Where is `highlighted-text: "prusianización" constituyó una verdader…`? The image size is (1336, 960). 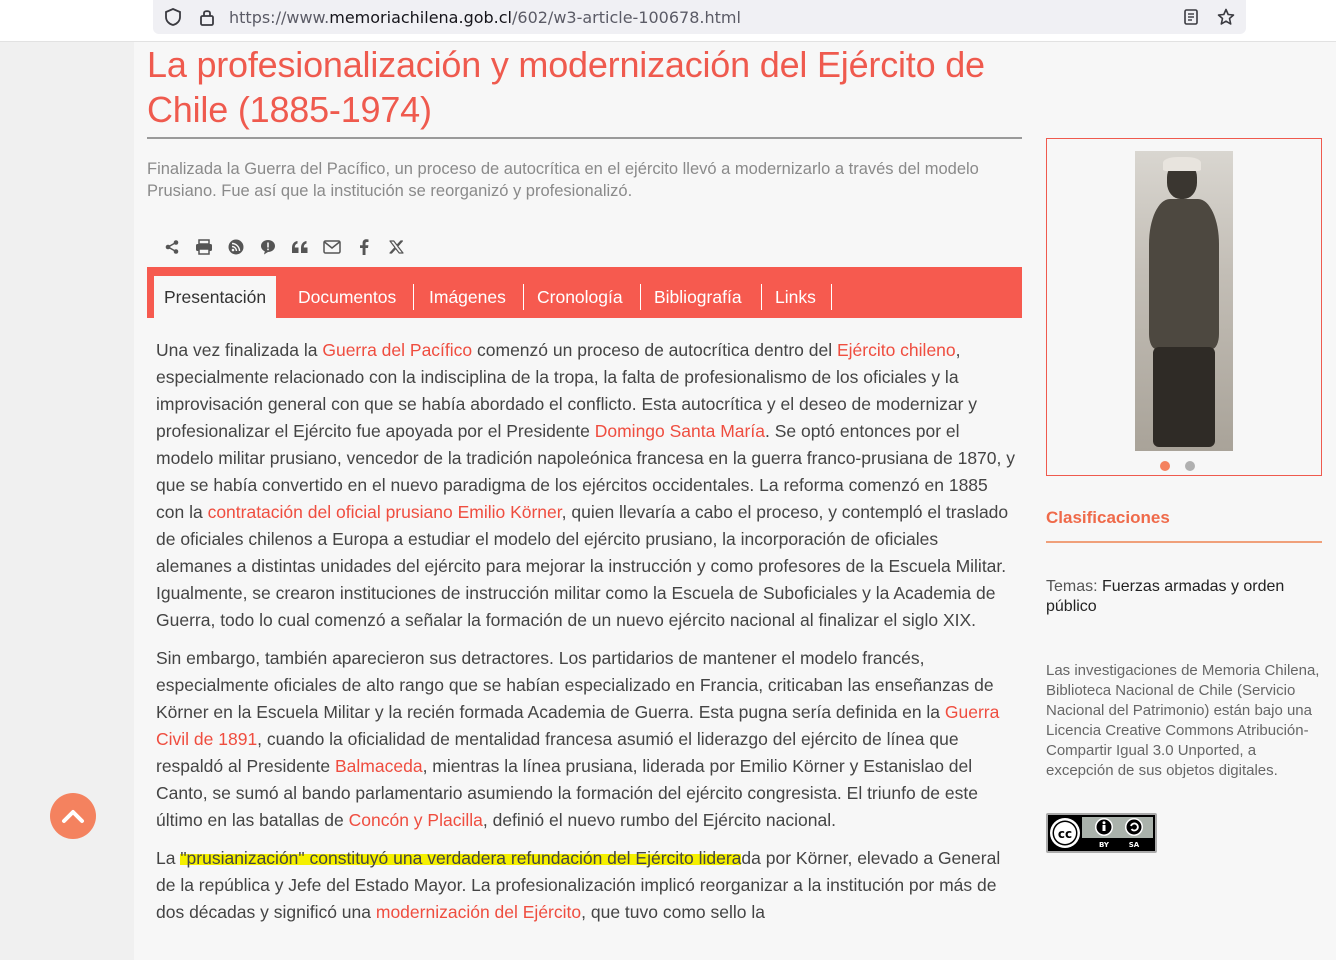 highlighted-text: "prusianización" constituyó una verdader… is located at coordinates (461, 858).